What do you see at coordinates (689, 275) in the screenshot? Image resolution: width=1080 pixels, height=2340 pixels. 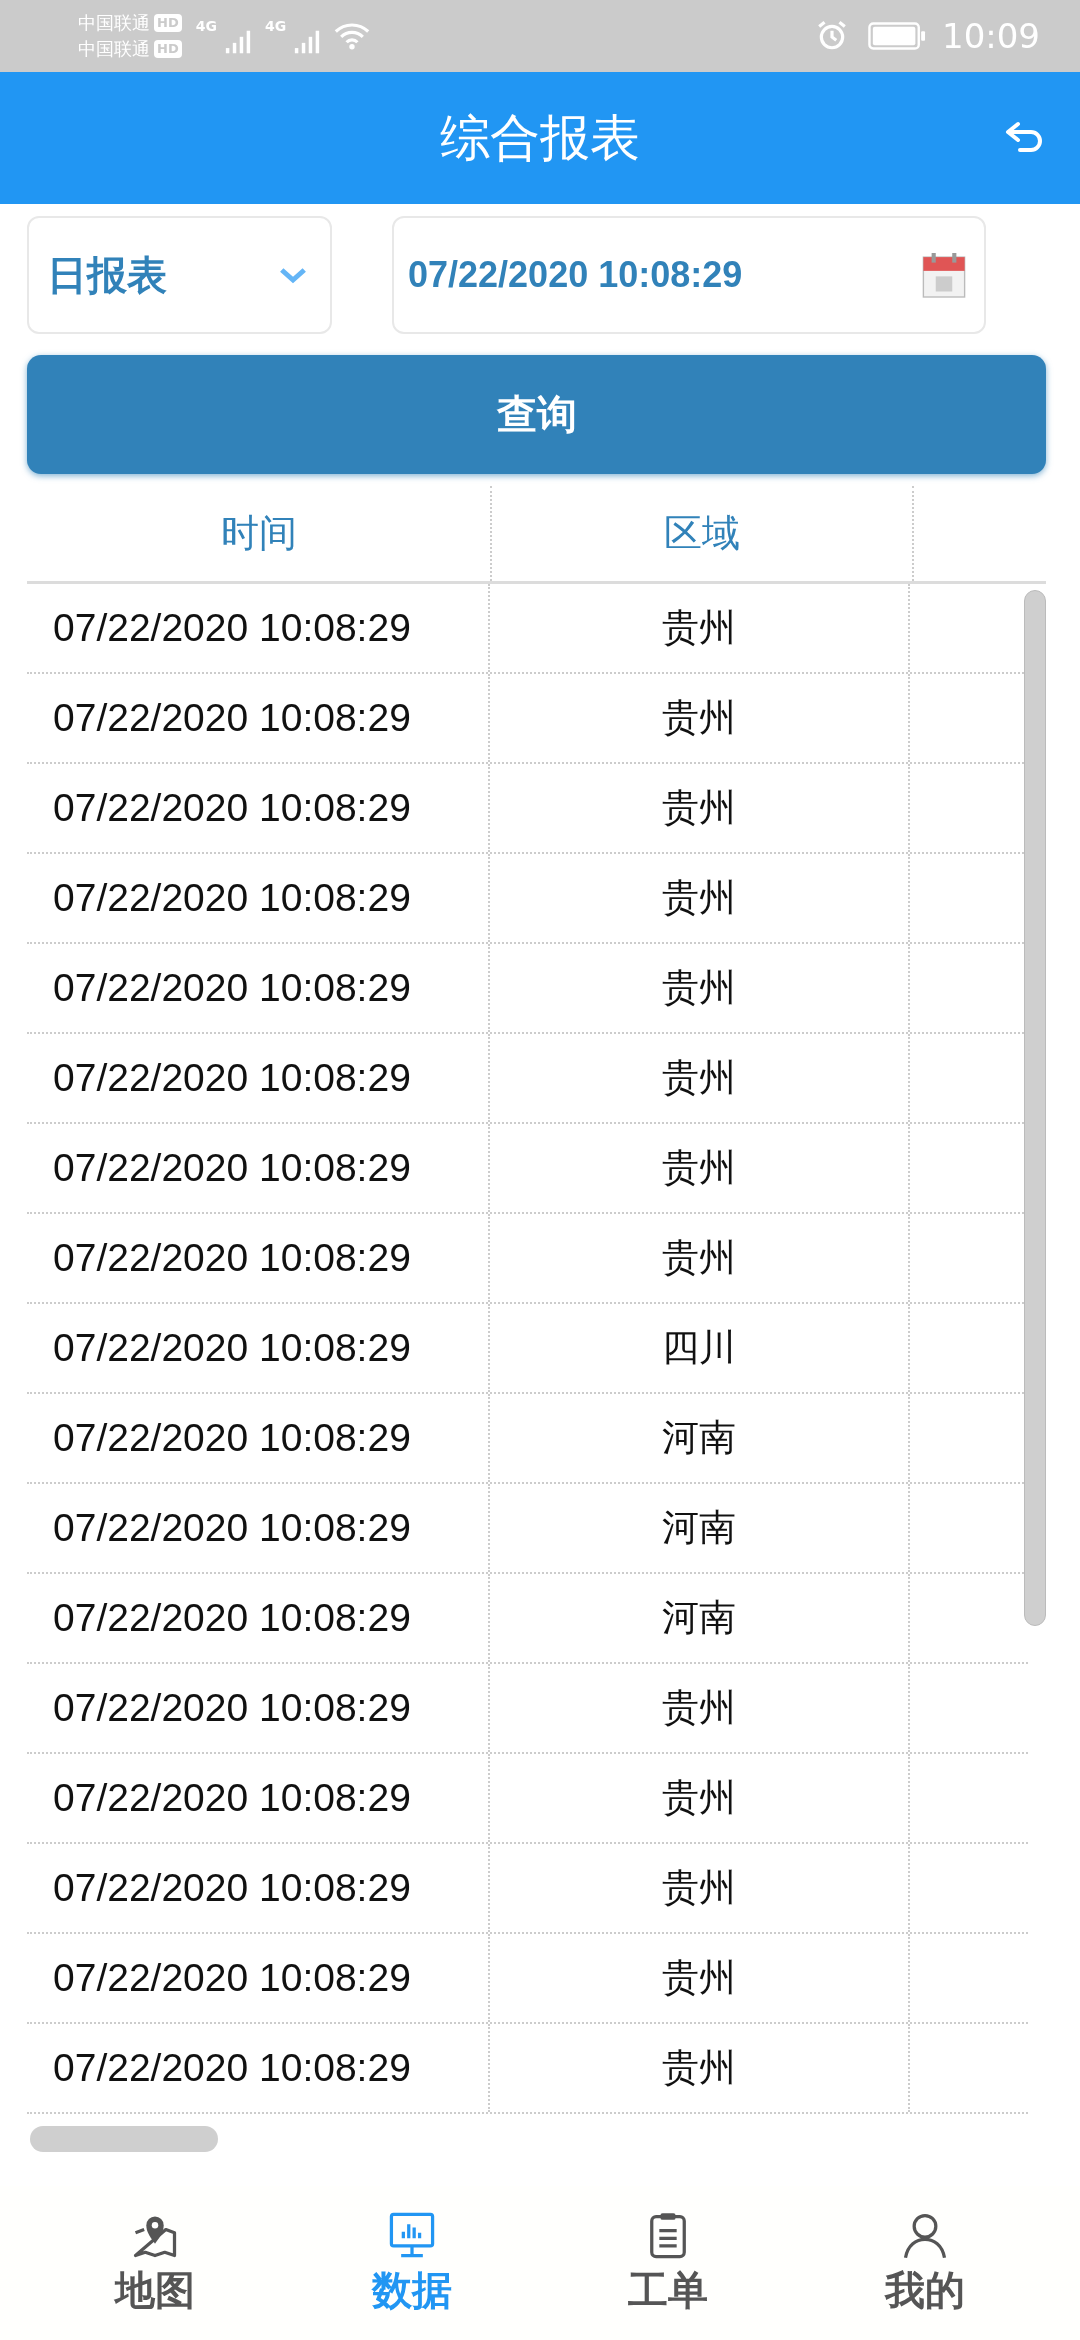 I see `date-field: 07/22/2020 10:08:29` at bounding box center [689, 275].